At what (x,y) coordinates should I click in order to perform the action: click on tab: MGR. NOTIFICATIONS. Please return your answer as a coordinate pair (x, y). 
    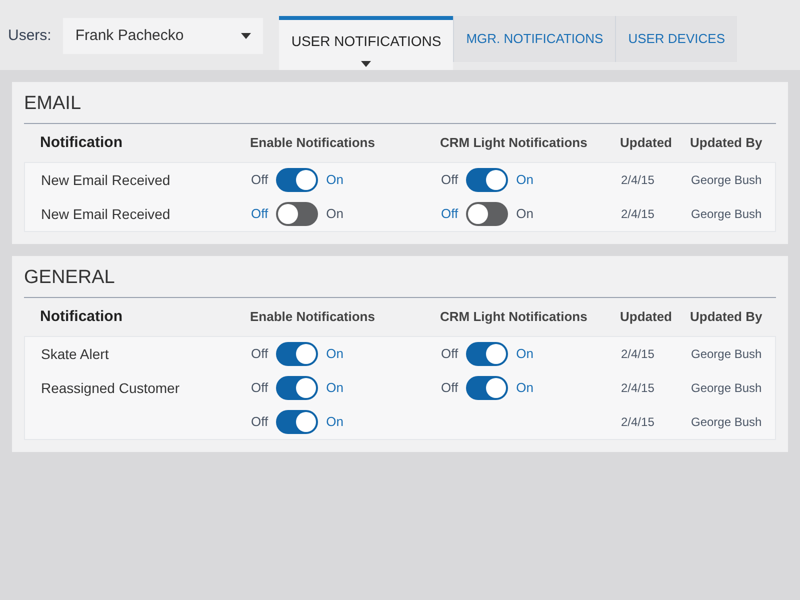
    Looking at the image, I should click on (534, 39).